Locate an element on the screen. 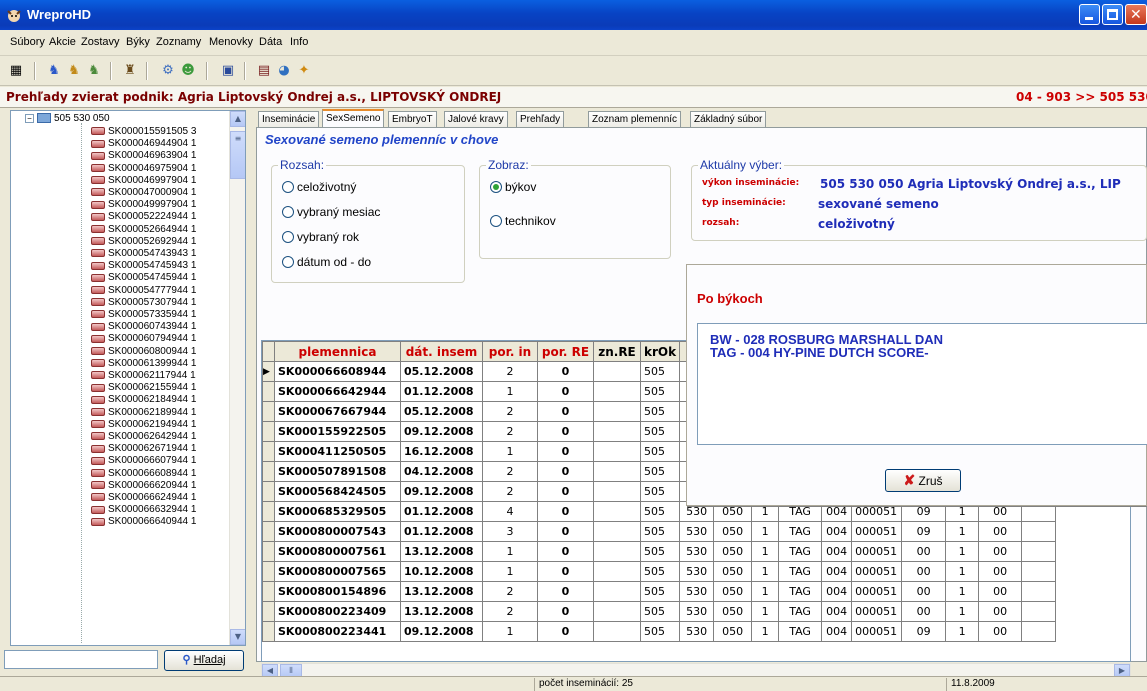 The height and width of the screenshot is (691, 1147). bull-icon: ♜ is located at coordinates (130, 71).